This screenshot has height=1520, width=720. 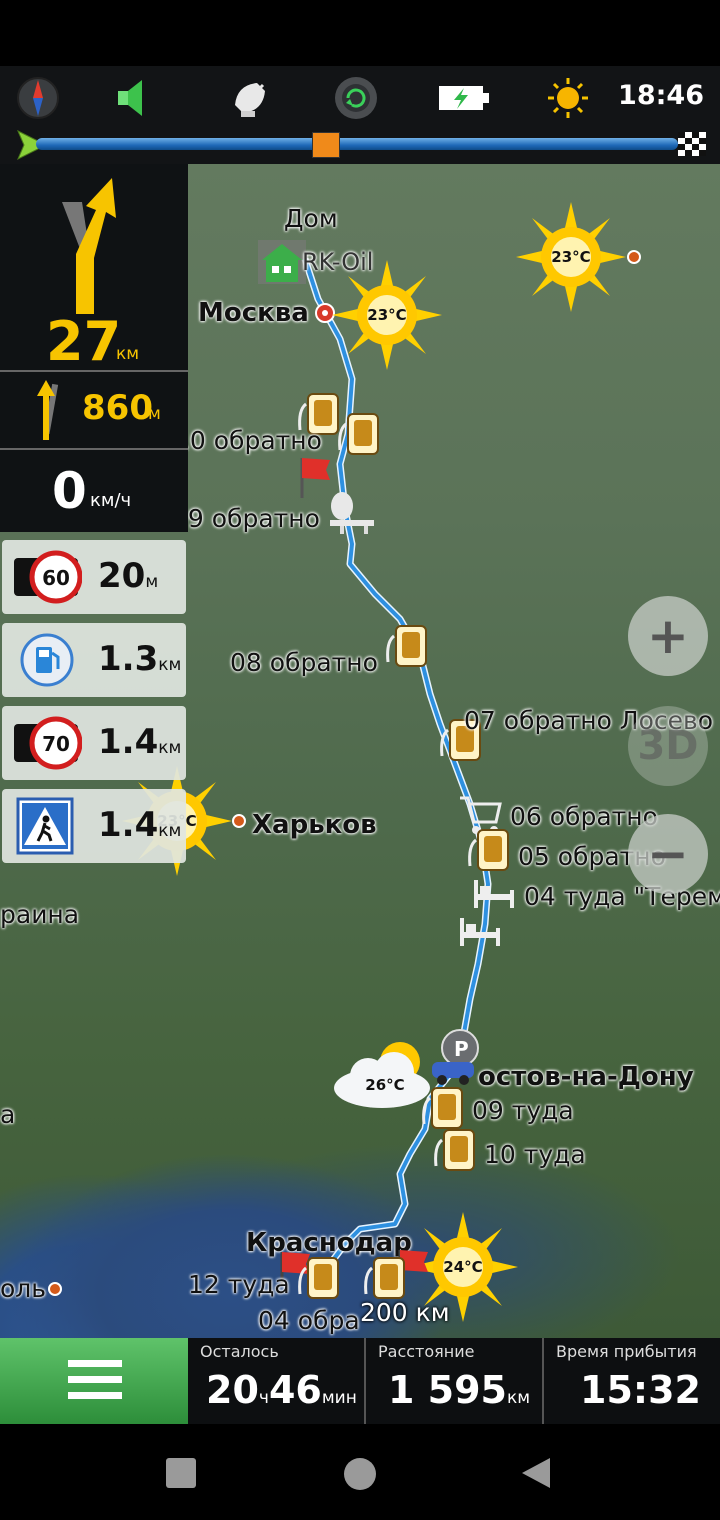 I want to click on map-label-edge-pol: оль, so click(x=23, y=1288).